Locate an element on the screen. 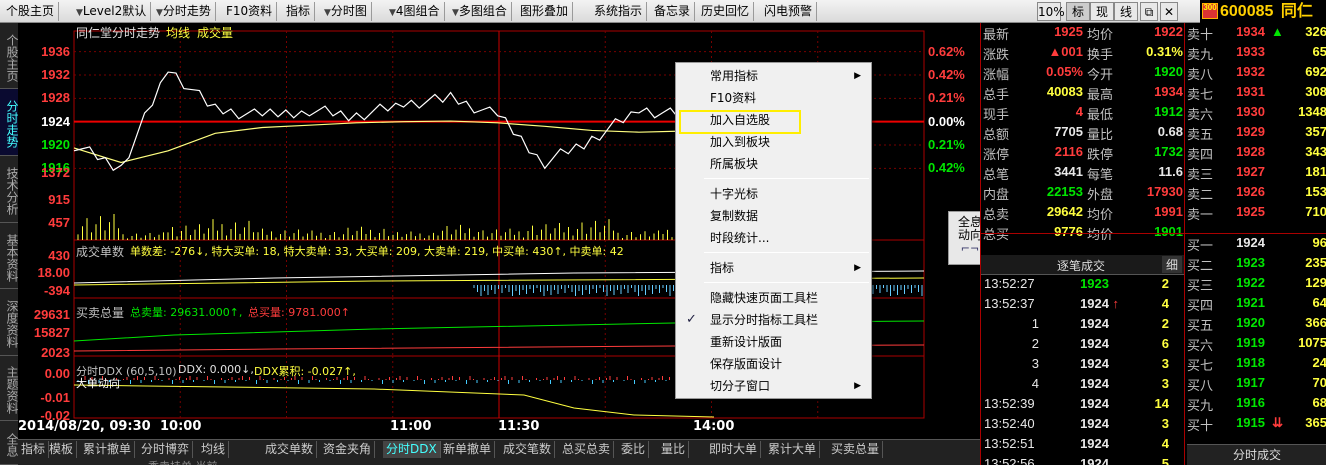 This screenshot has width=1326, height=465. menu-item-10: 显示分时指标工具栏 ✓ is located at coordinates (773, 320).